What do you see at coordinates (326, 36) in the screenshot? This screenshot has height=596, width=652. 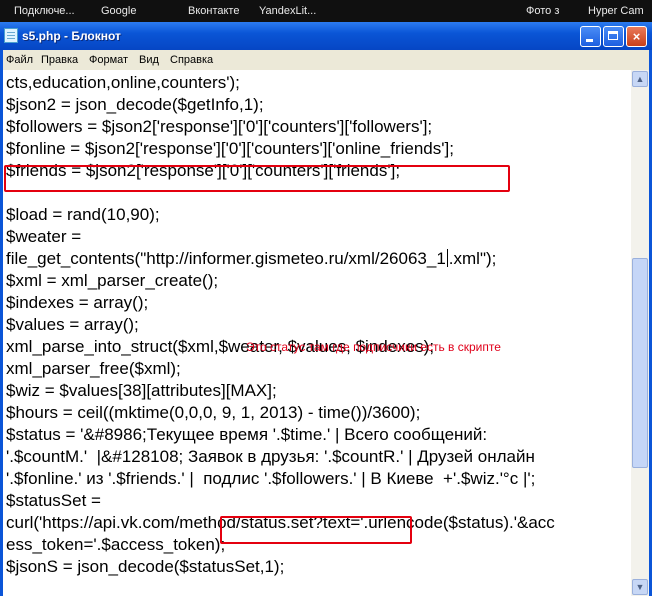 I see `title-bar: s5.php - Блокнот ×` at bounding box center [326, 36].